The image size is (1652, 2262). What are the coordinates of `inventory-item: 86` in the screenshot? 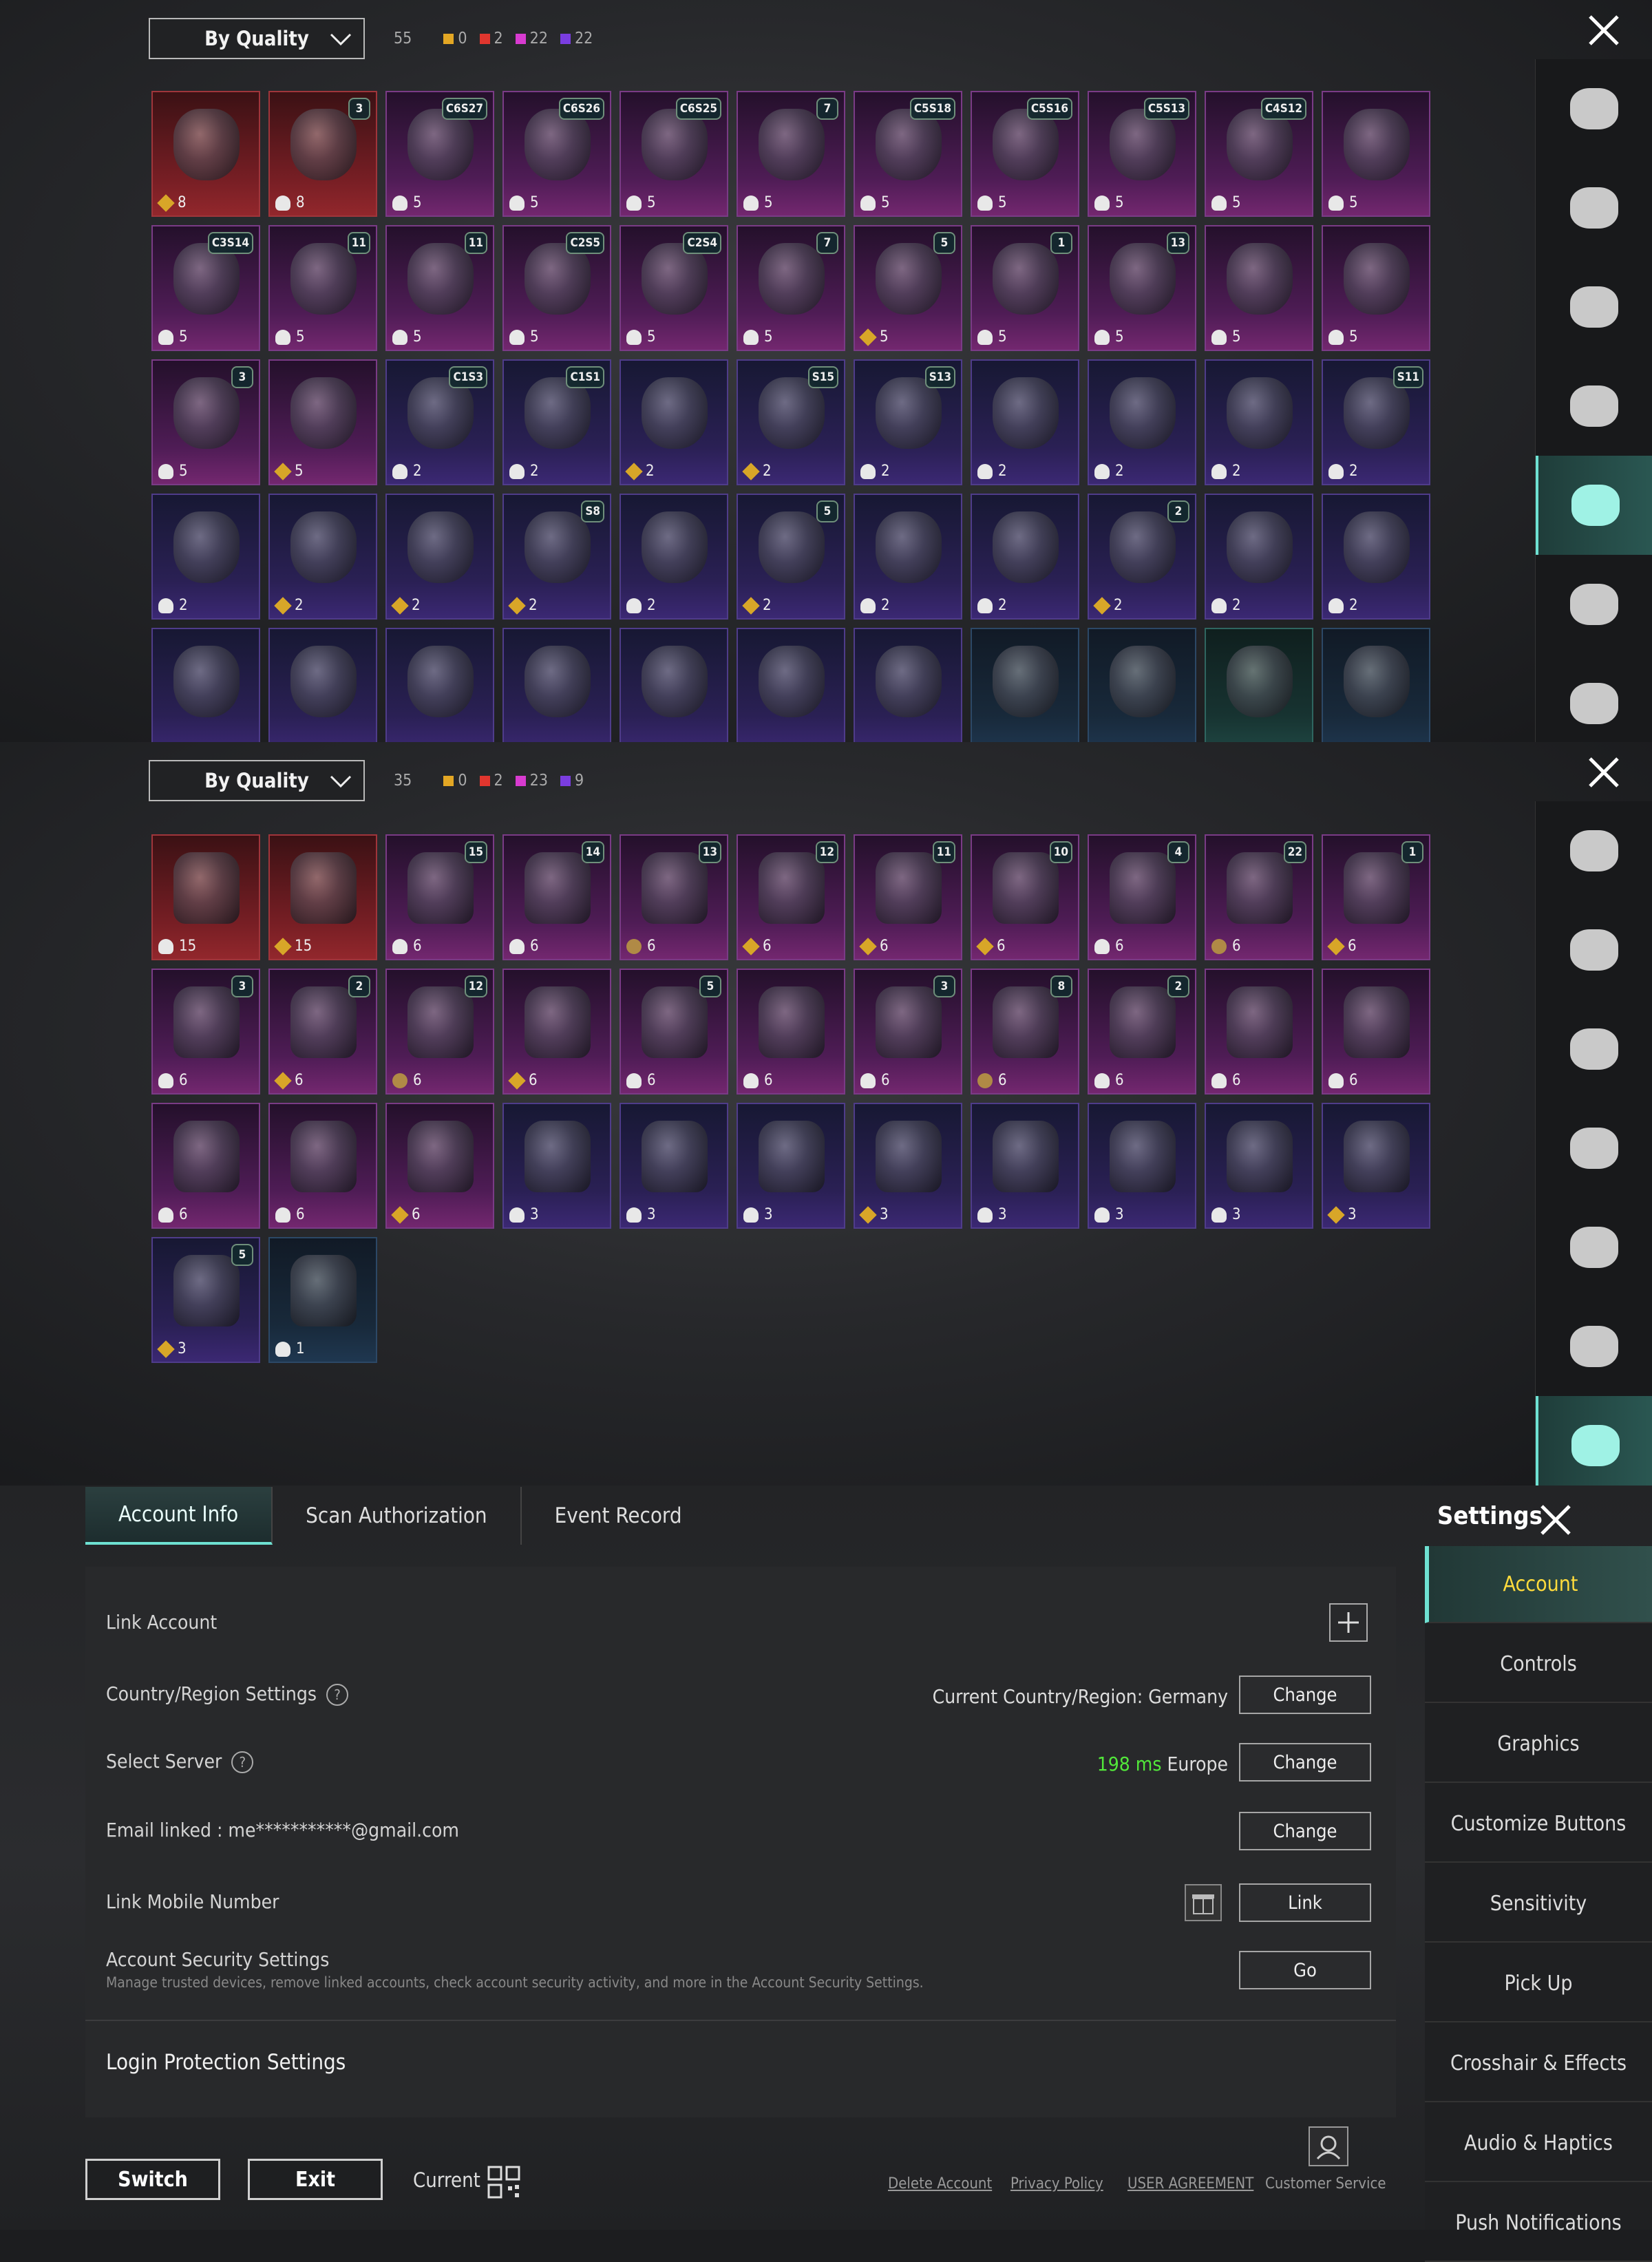 It's located at (1025, 1032).